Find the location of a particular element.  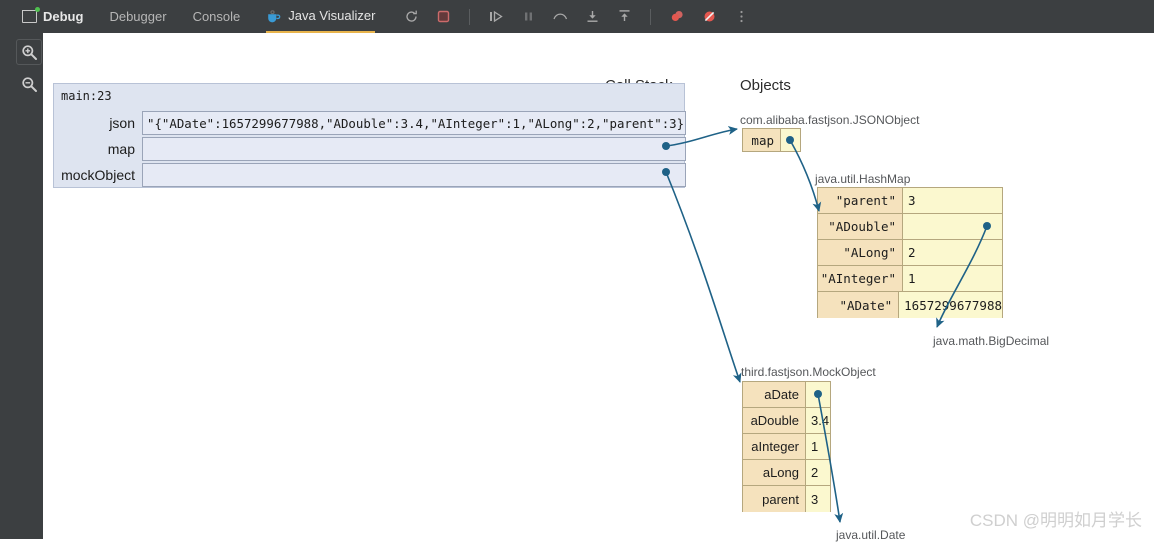

frame-label: main:23 is located at coordinates (86, 96).